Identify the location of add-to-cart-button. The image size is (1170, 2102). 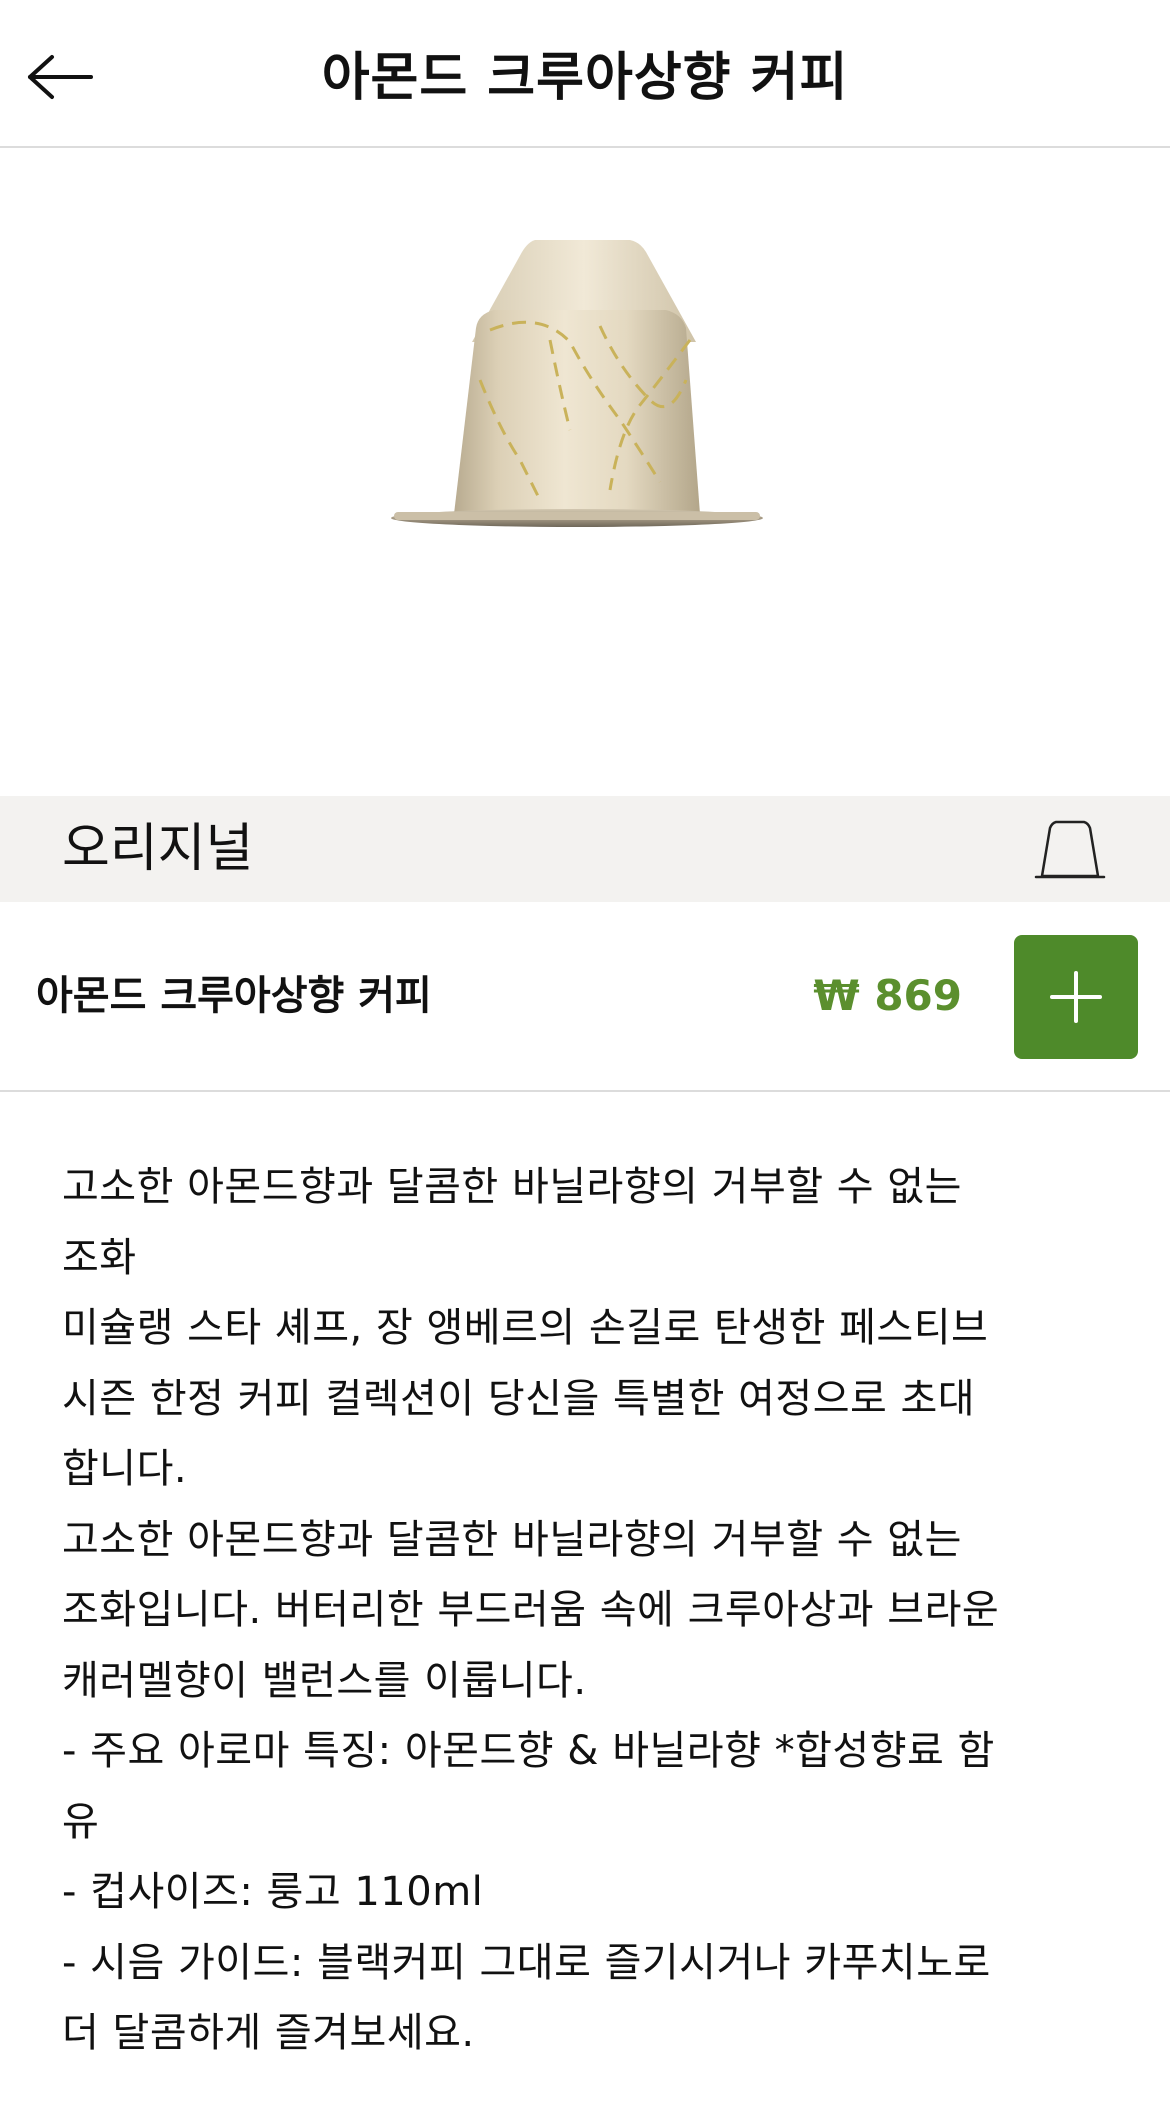
(1076, 997).